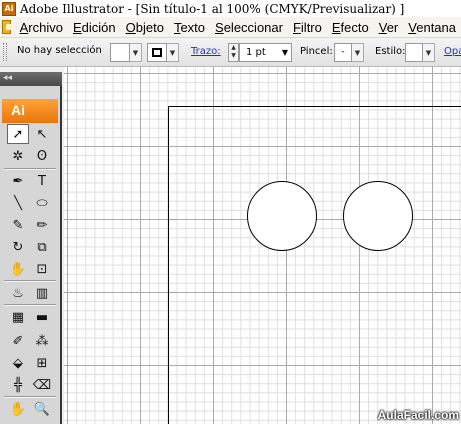 The width and height of the screenshot is (461, 424). I want to click on tools-panel-header: ◂◂, so click(31, 79).